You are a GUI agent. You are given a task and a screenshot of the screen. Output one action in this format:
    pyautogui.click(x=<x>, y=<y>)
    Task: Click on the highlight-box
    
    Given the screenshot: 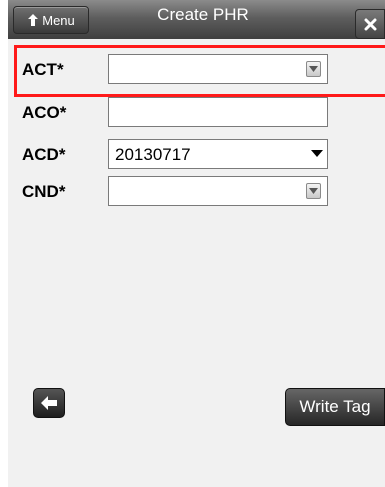 What is the action you would take?
    pyautogui.click(x=199, y=71)
    